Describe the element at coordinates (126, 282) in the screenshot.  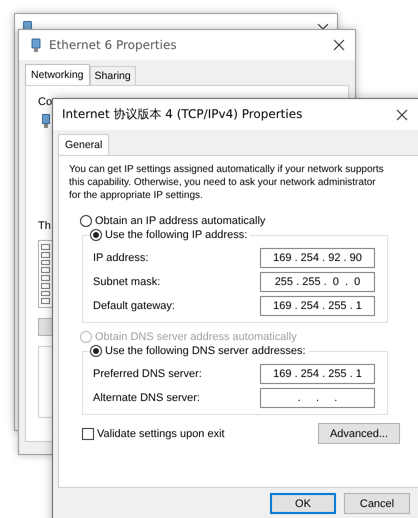
I see `field-label: Subnet mask:` at that location.